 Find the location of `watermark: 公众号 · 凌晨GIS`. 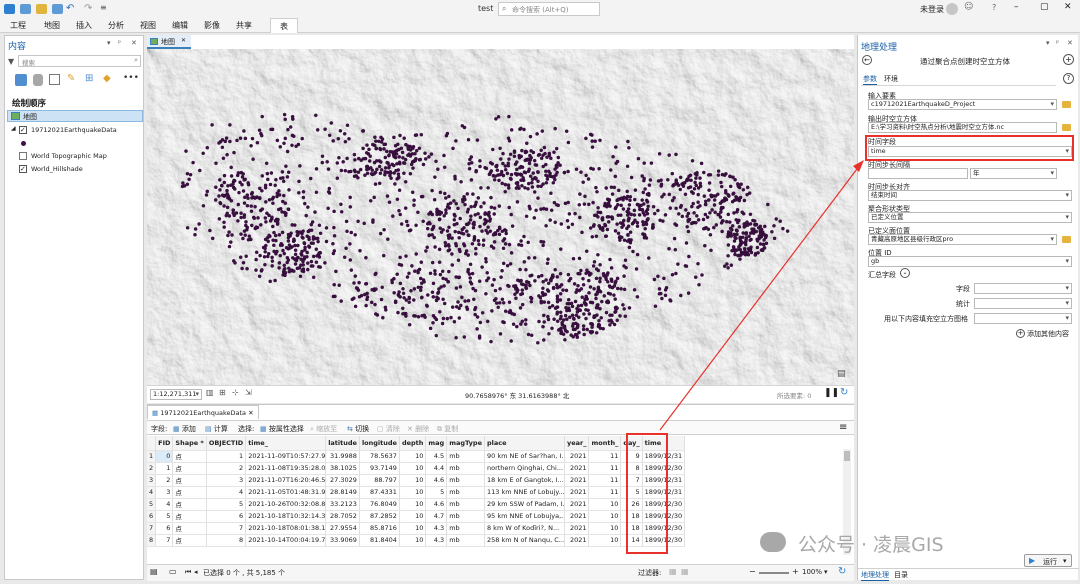

watermark: 公众号 · 凌晨GIS is located at coordinates (900, 542).